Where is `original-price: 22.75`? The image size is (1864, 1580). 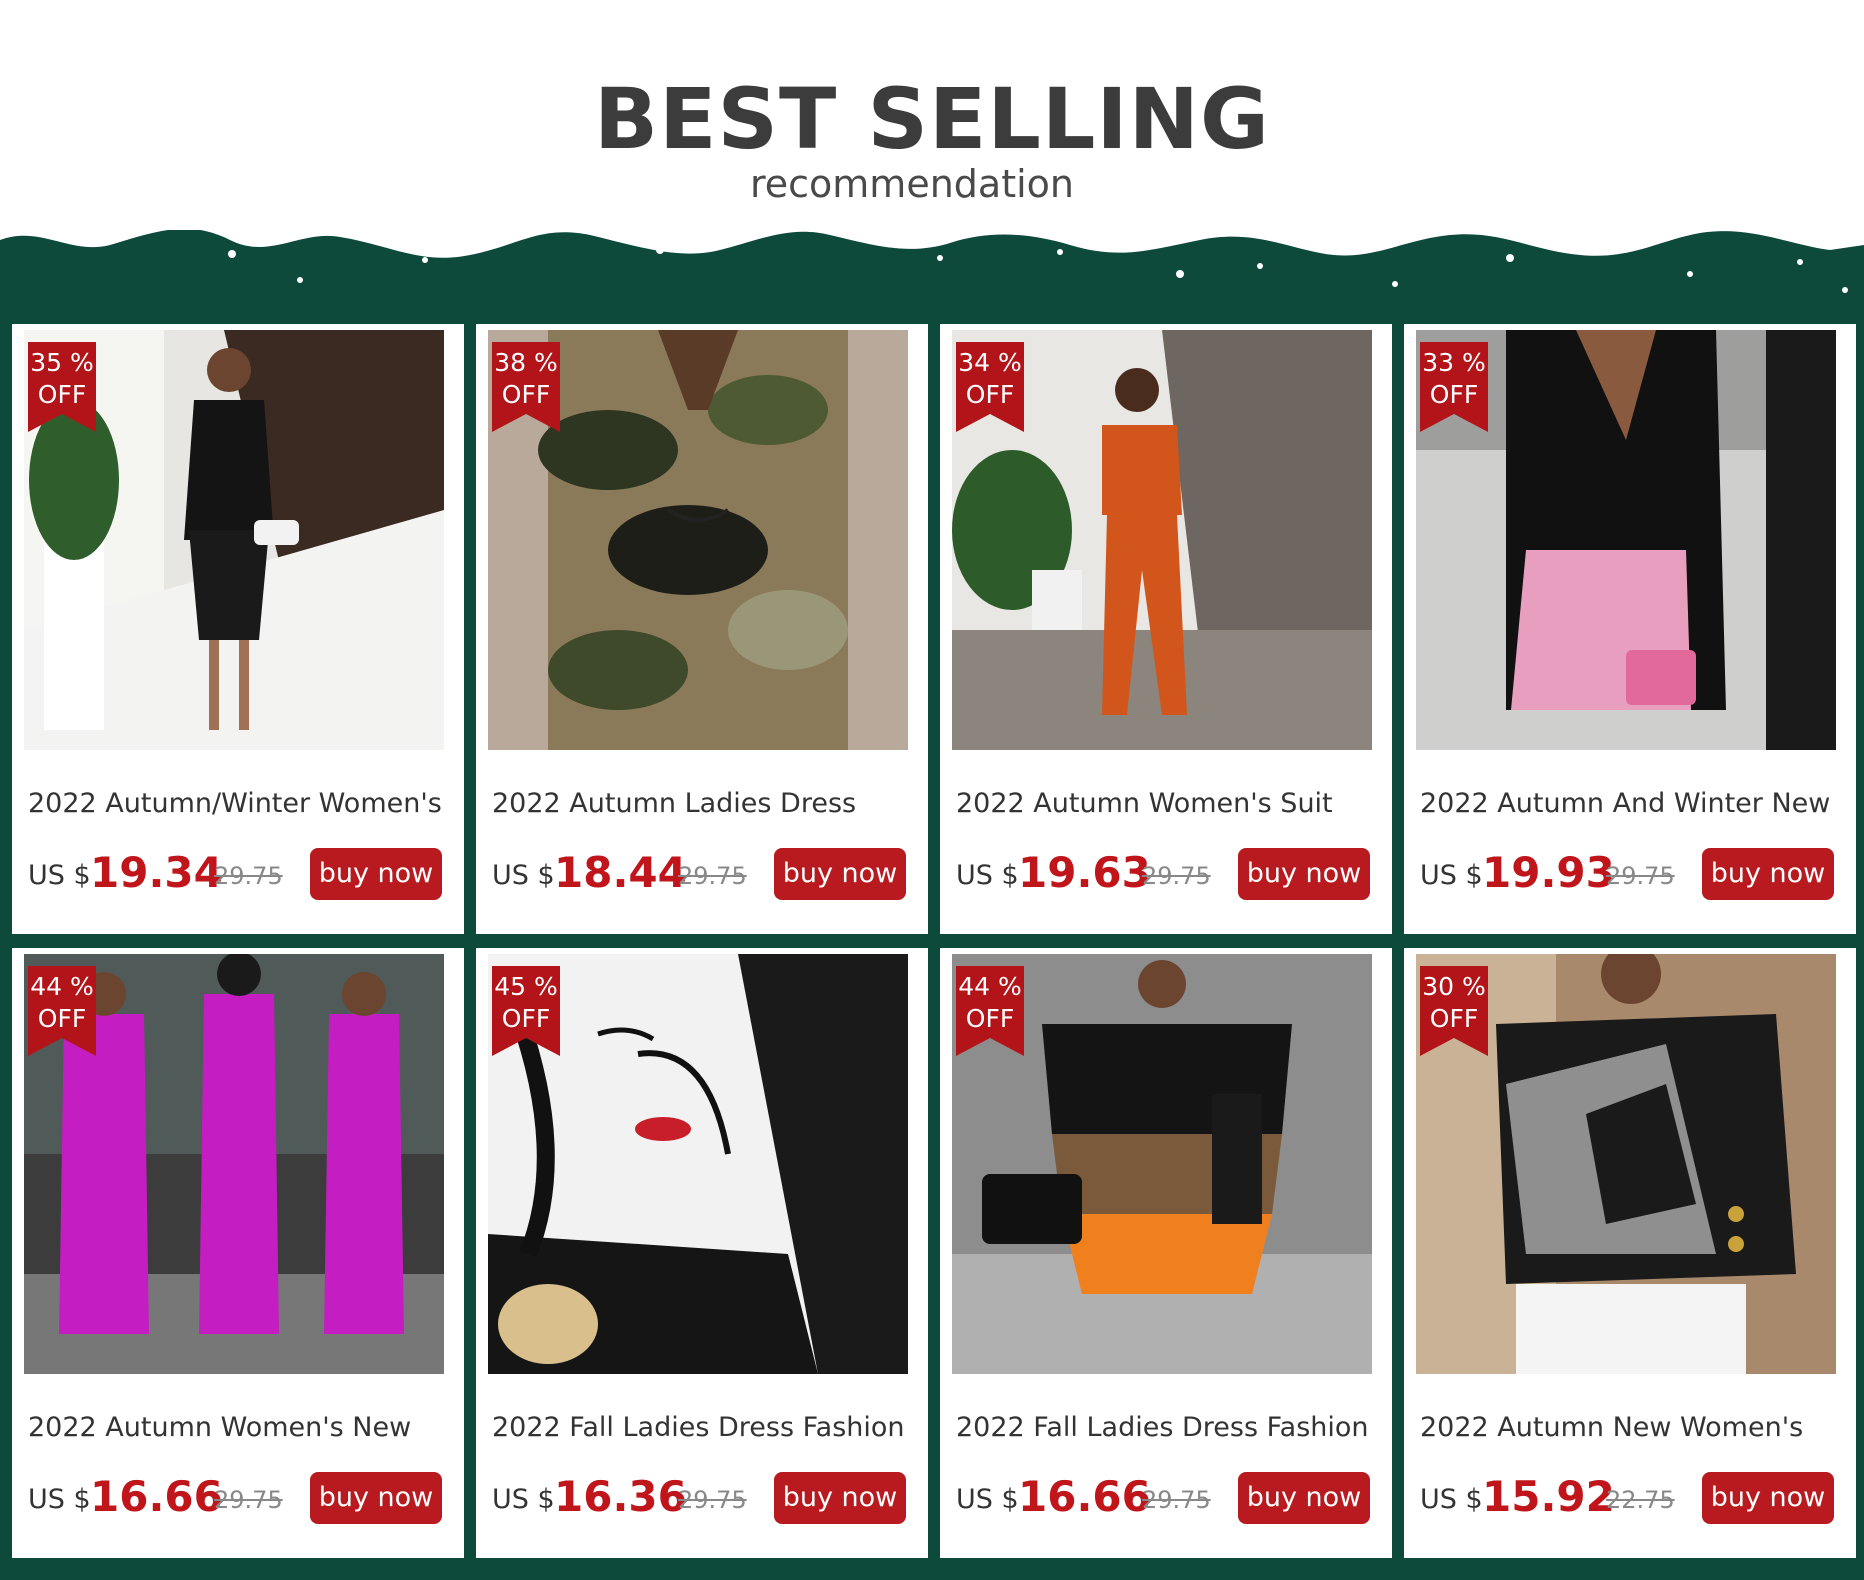 original-price: 22.75 is located at coordinates (1640, 1500).